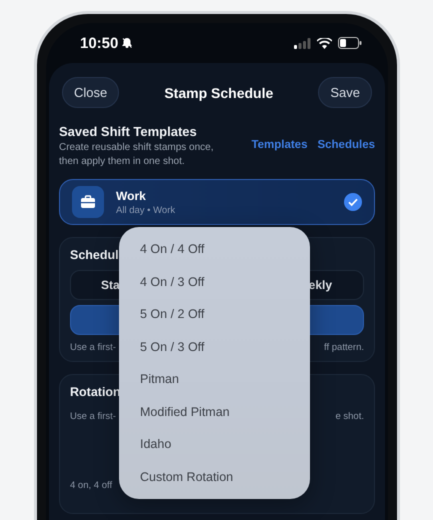 Image resolution: width=433 pixels, height=520 pixels. What do you see at coordinates (302, 43) in the screenshot?
I see `signal-icon` at bounding box center [302, 43].